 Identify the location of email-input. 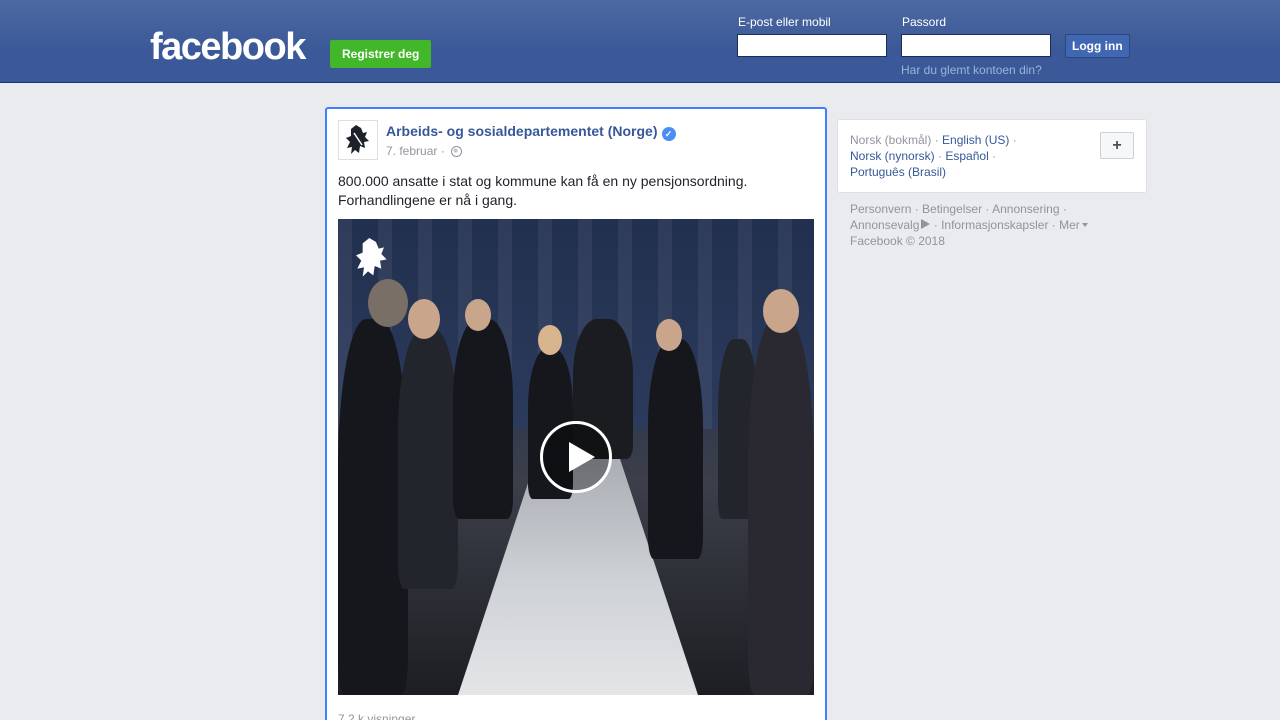
(812, 45).